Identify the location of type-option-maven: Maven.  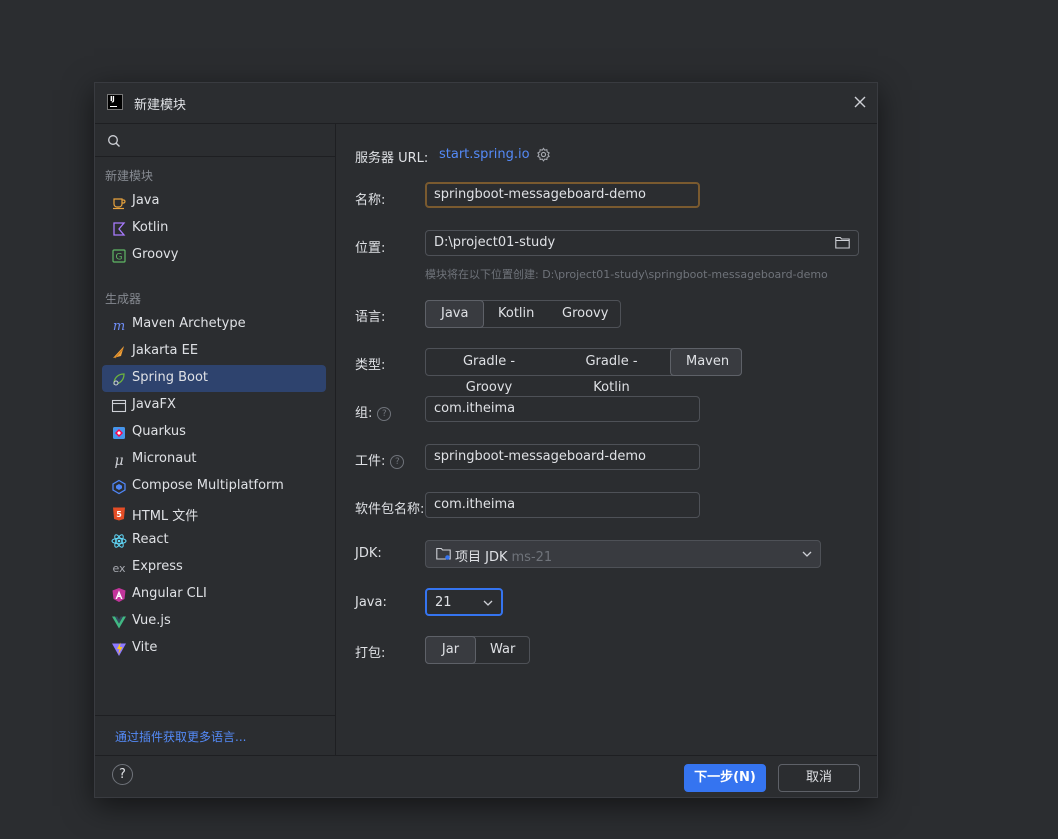
(706, 362).